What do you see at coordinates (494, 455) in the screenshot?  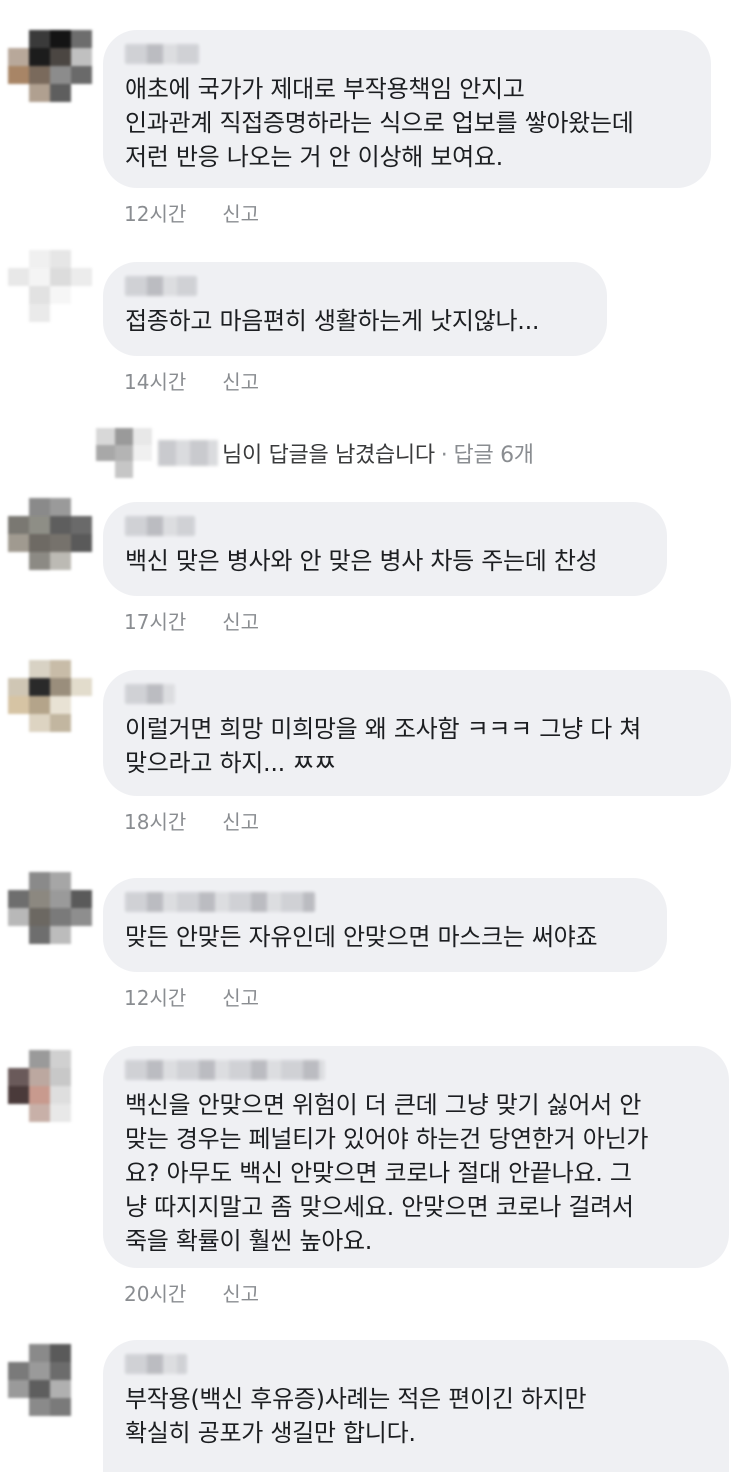 I see `reply-count: 답글 6개` at bounding box center [494, 455].